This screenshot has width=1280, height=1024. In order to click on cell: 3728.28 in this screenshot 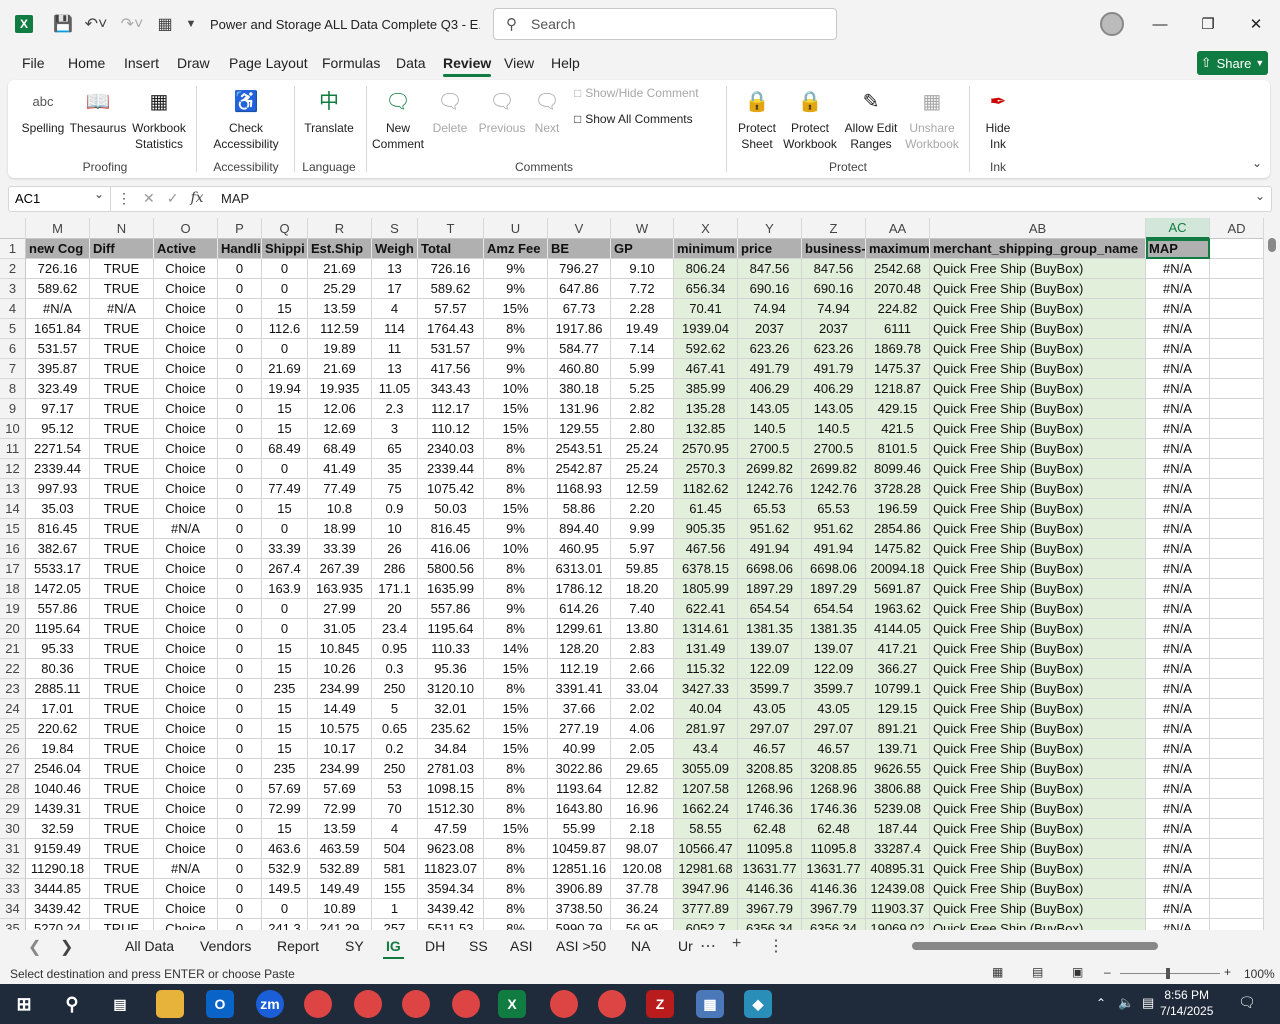, I will do `click(898, 489)`.